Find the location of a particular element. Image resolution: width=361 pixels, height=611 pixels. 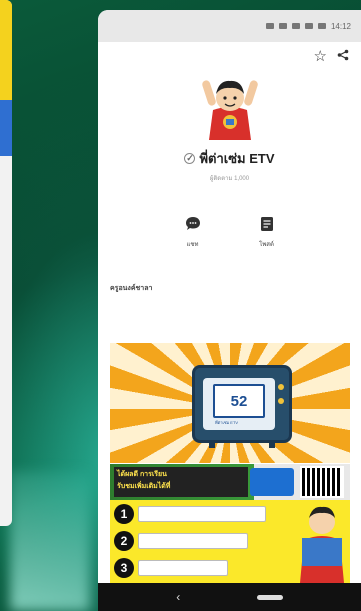

step-number: 3 is located at coordinates (124, 568).